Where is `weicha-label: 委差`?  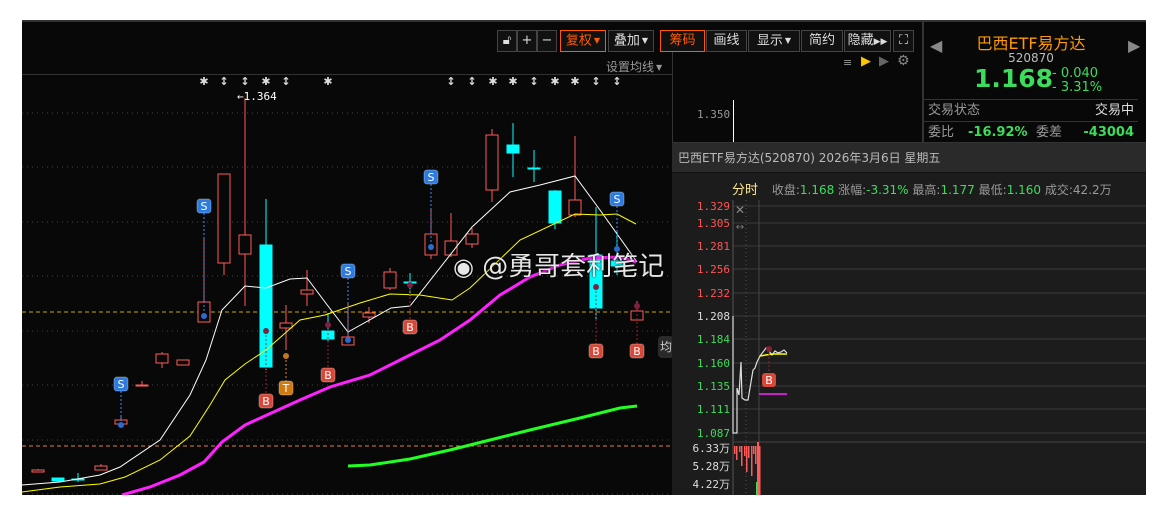 weicha-label: 委差 is located at coordinates (1049, 132).